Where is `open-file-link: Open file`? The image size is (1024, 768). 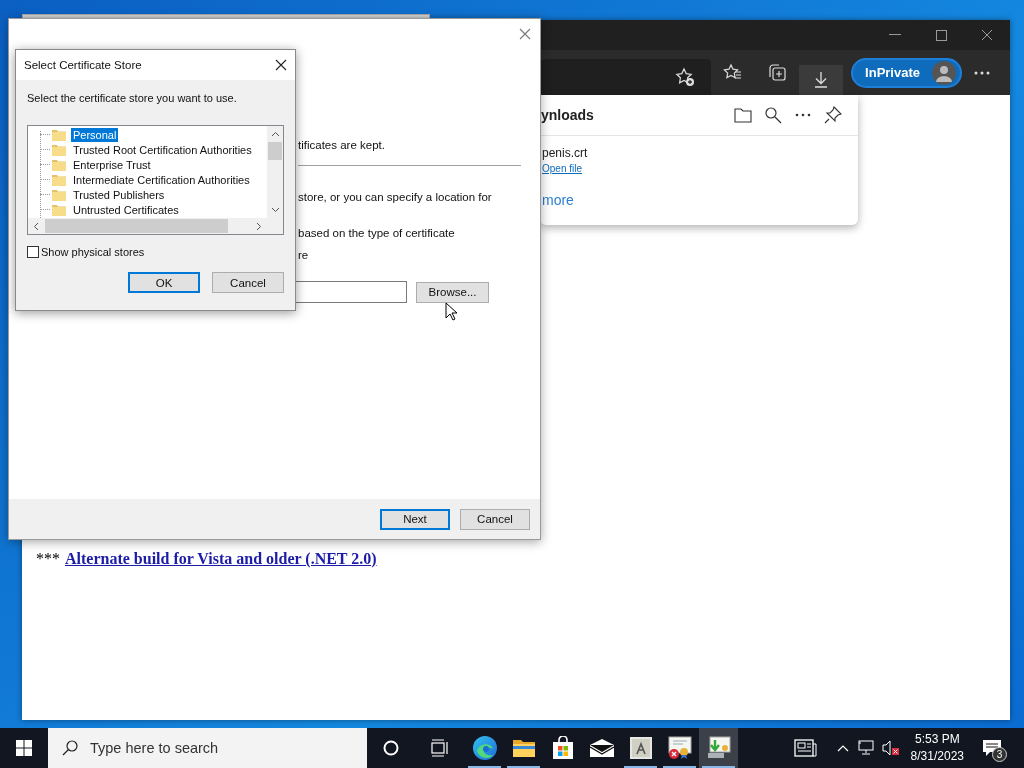 open-file-link: Open file is located at coordinates (562, 168).